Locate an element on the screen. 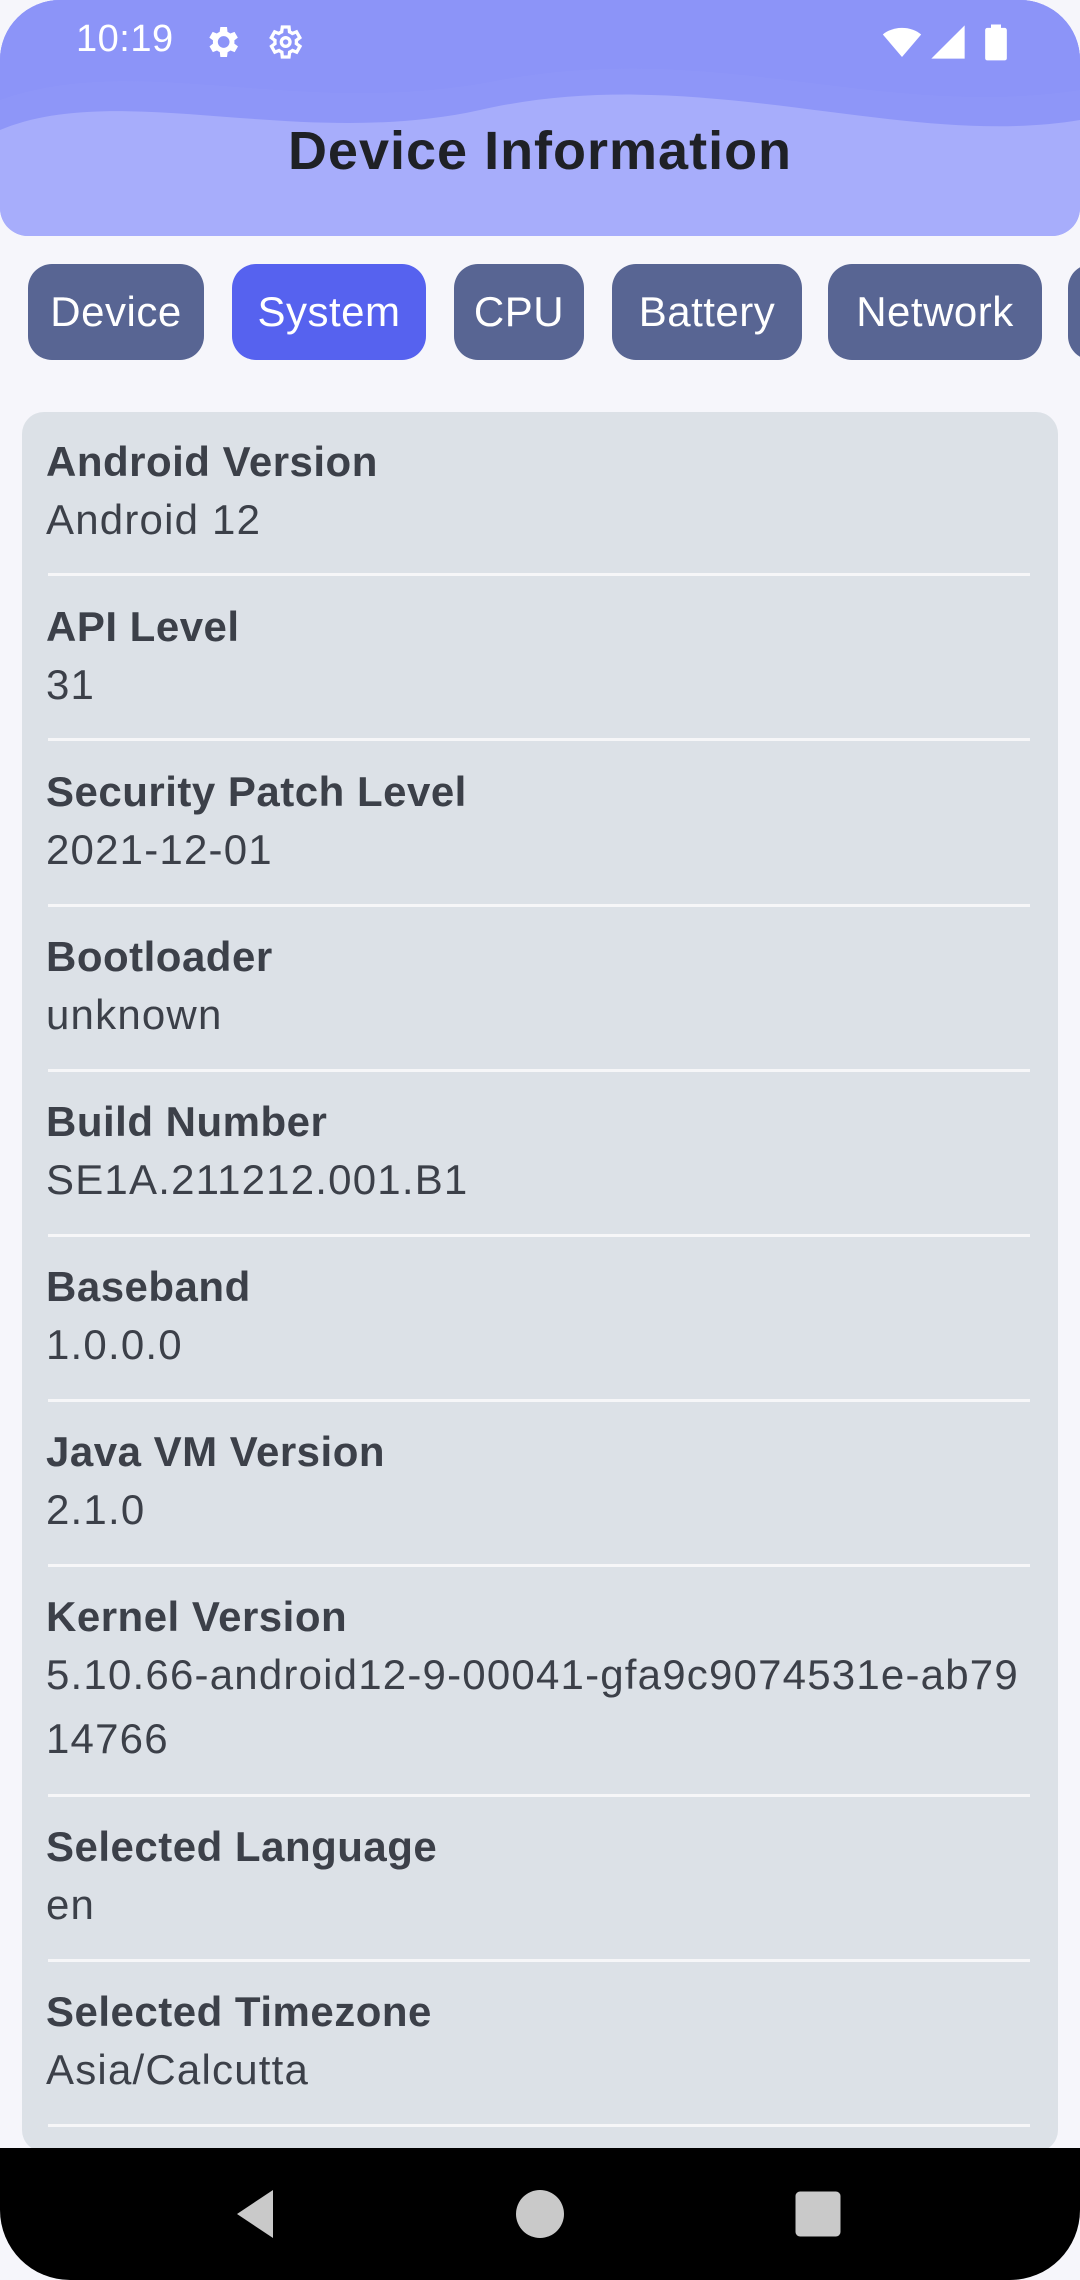 This screenshot has width=1080, height=2280. system-nav-bar is located at coordinates (540, 2214).